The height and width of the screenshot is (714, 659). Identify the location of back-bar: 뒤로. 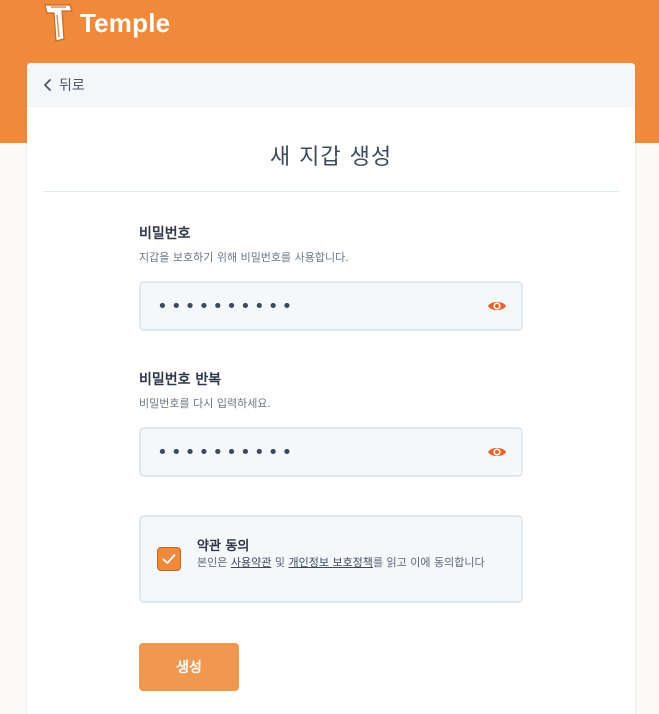
(331, 85).